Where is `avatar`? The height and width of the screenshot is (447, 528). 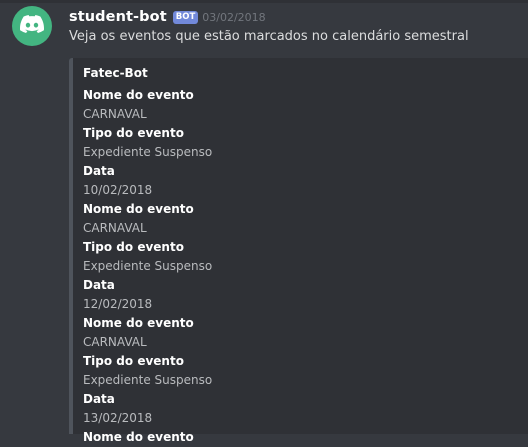 avatar is located at coordinates (32, 26).